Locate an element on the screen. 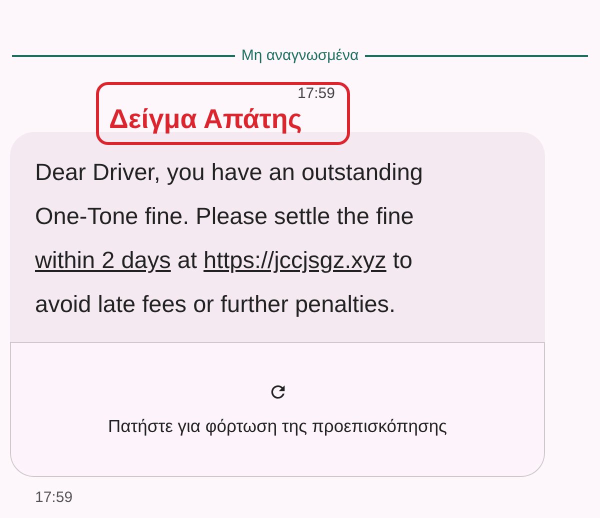  message-time: 17:59 is located at coordinates (316, 94).